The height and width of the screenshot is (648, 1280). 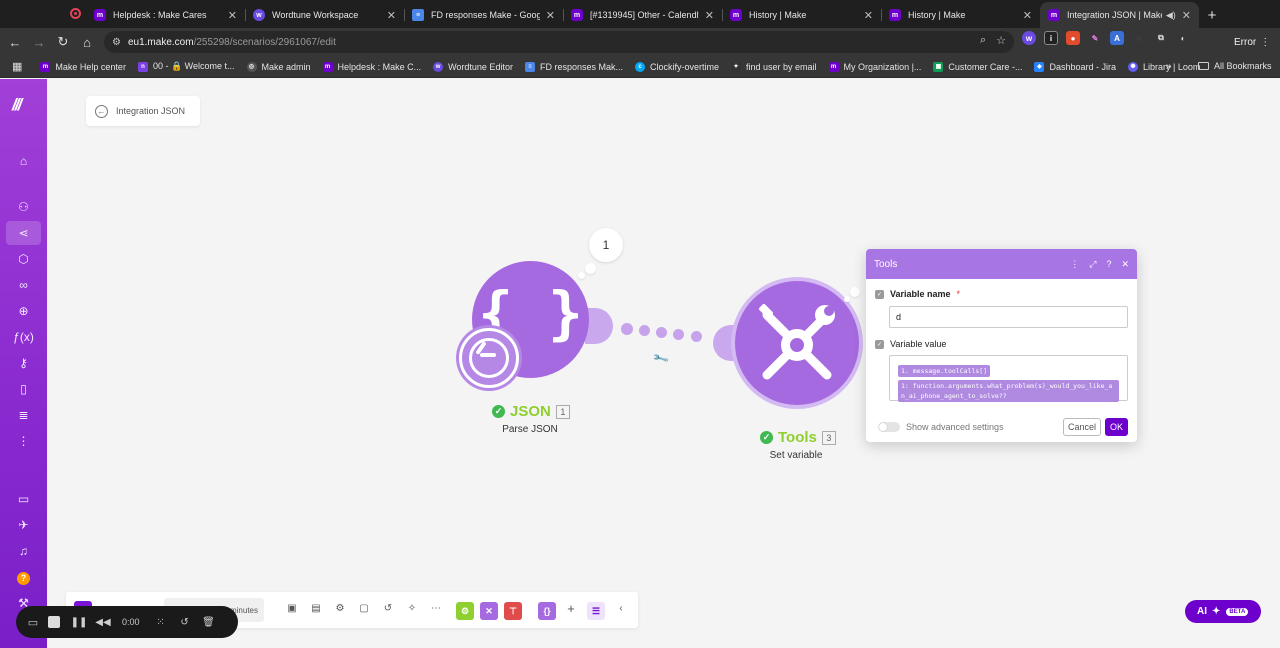 I want to click on launch-icon: ✈, so click(x=23, y=525).